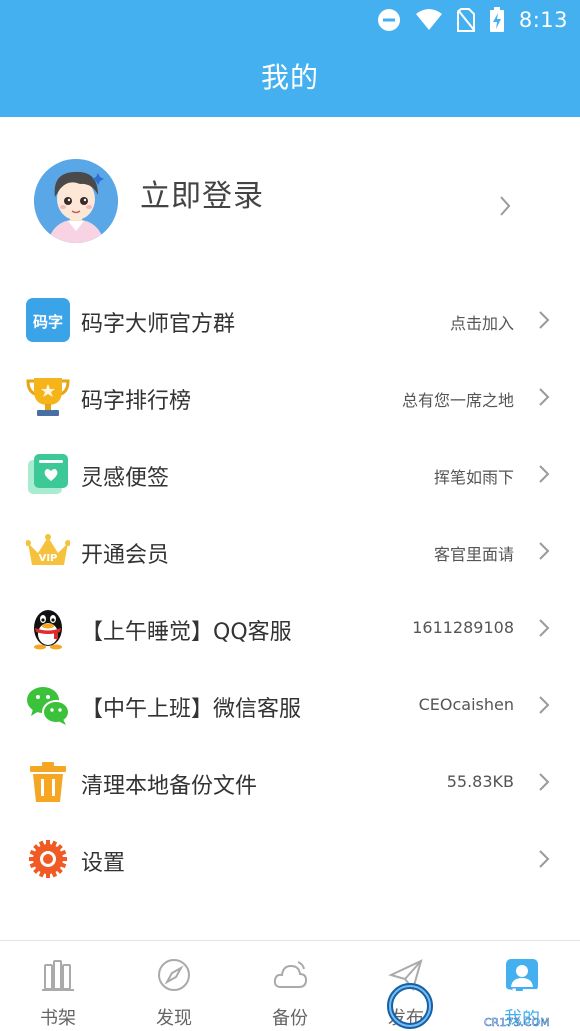  Describe the element at coordinates (125, 555) in the screenshot. I see `menu-item-label: 开通会员` at that location.